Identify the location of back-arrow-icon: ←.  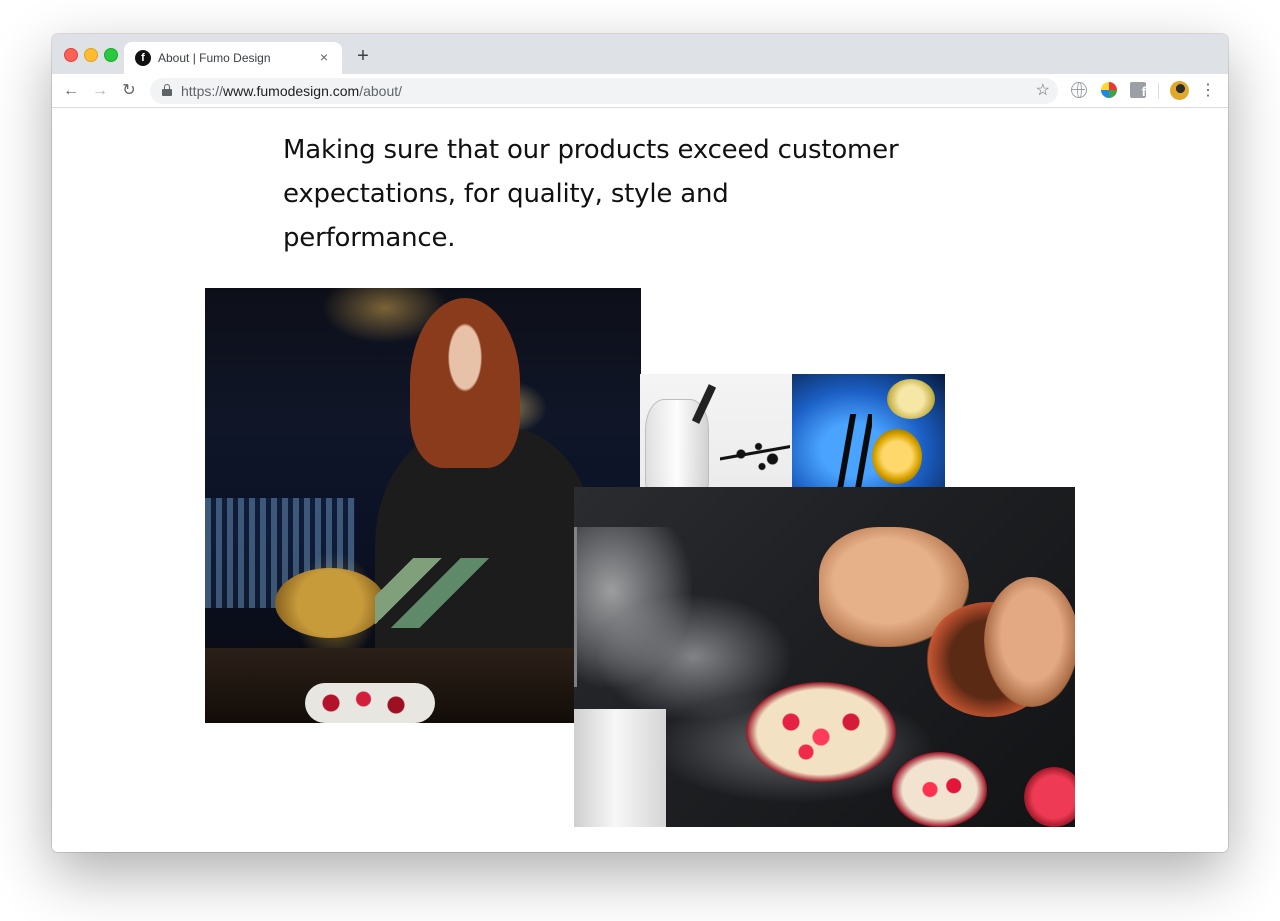
(71, 91).